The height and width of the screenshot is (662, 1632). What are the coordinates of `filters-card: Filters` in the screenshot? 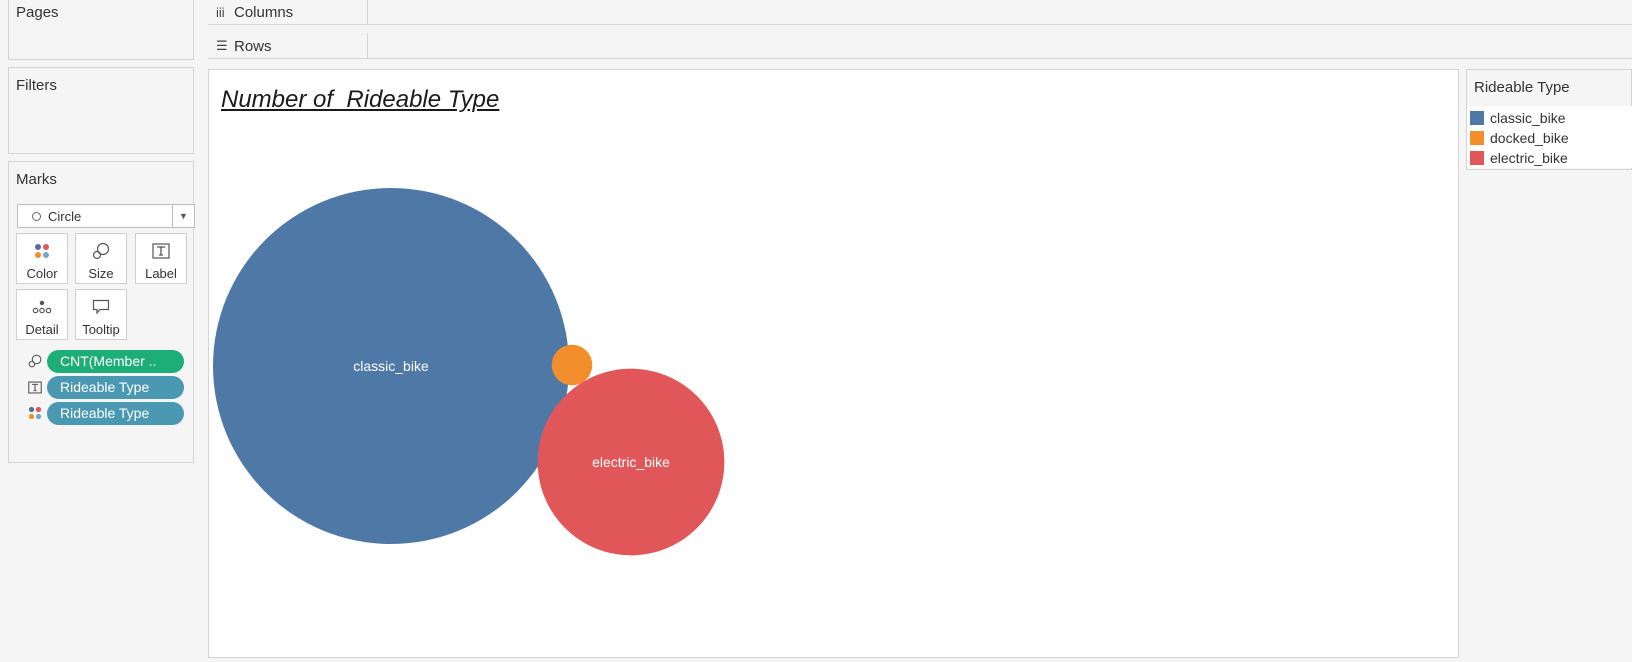 It's located at (101, 110).